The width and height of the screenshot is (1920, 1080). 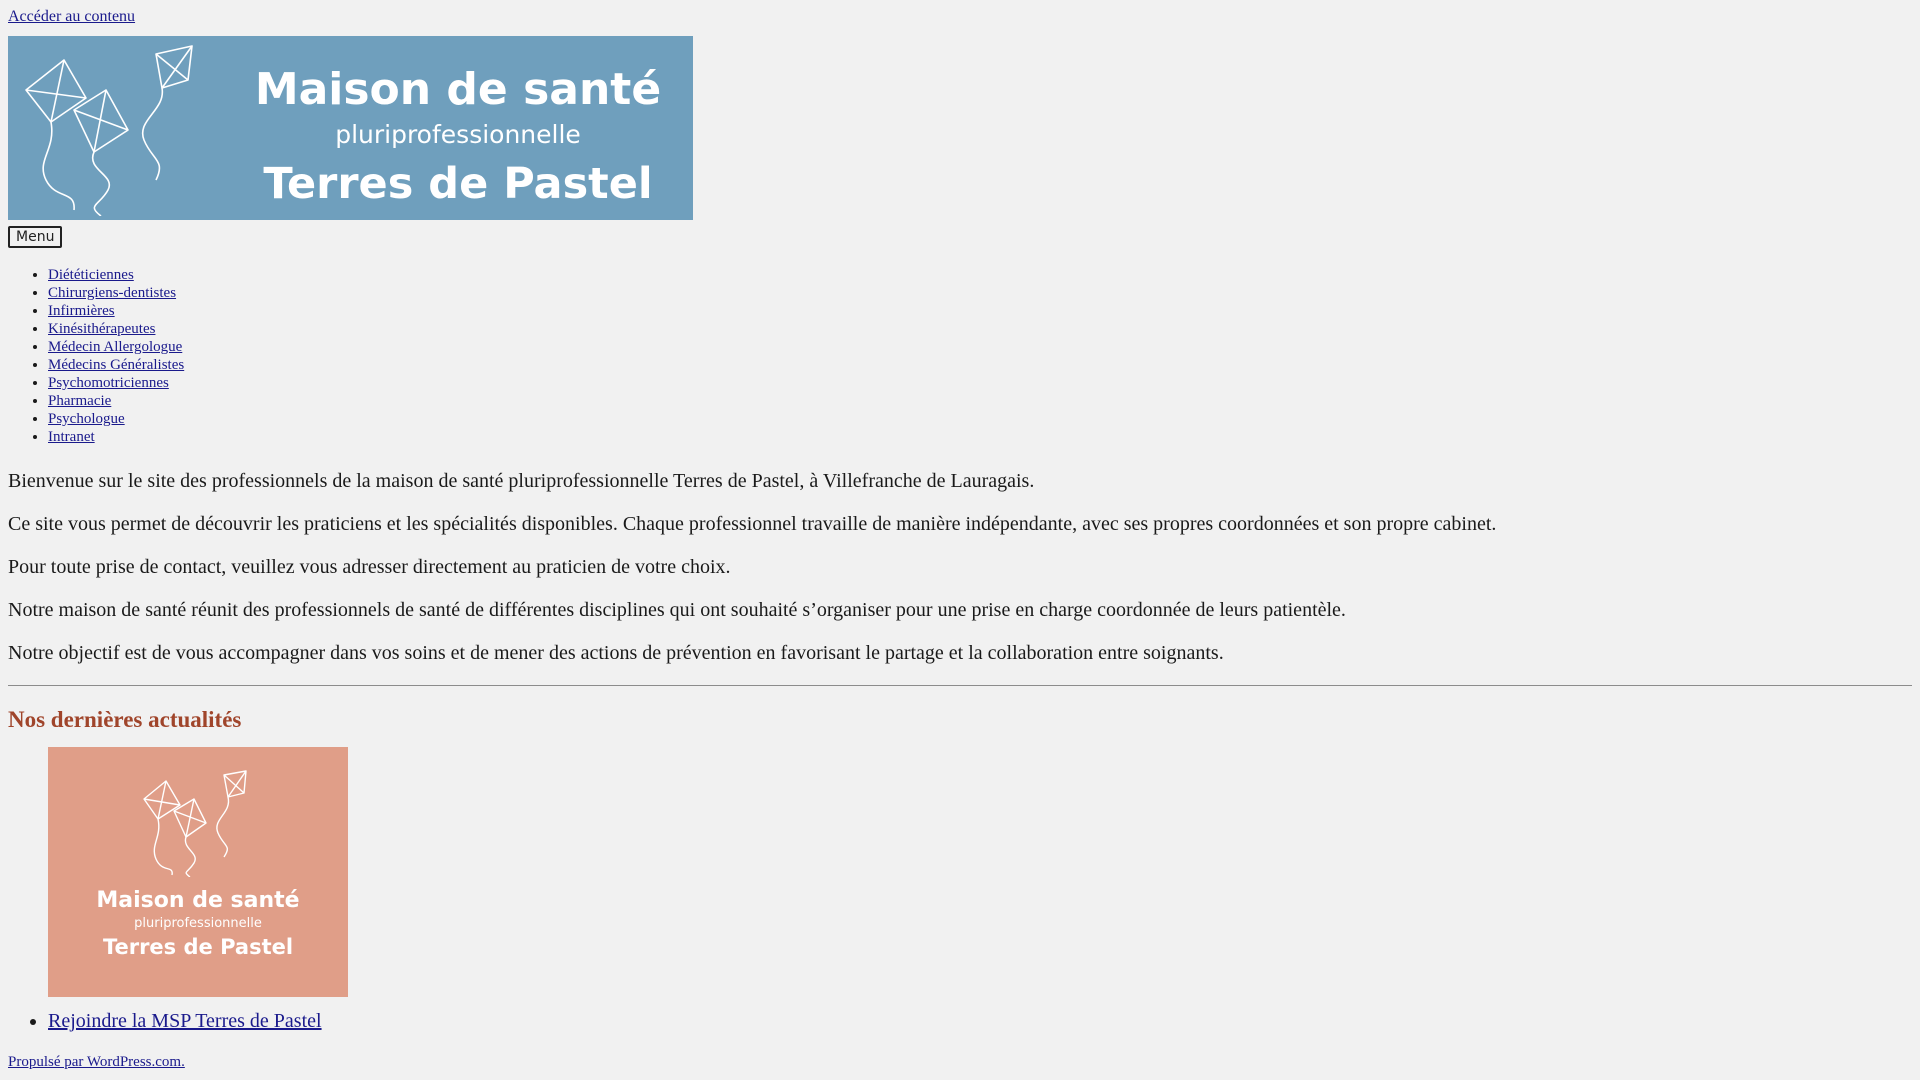 What do you see at coordinates (980, 347) in the screenshot?
I see `nav-item-medecin-allergologue: Médecin Allergologue` at bounding box center [980, 347].